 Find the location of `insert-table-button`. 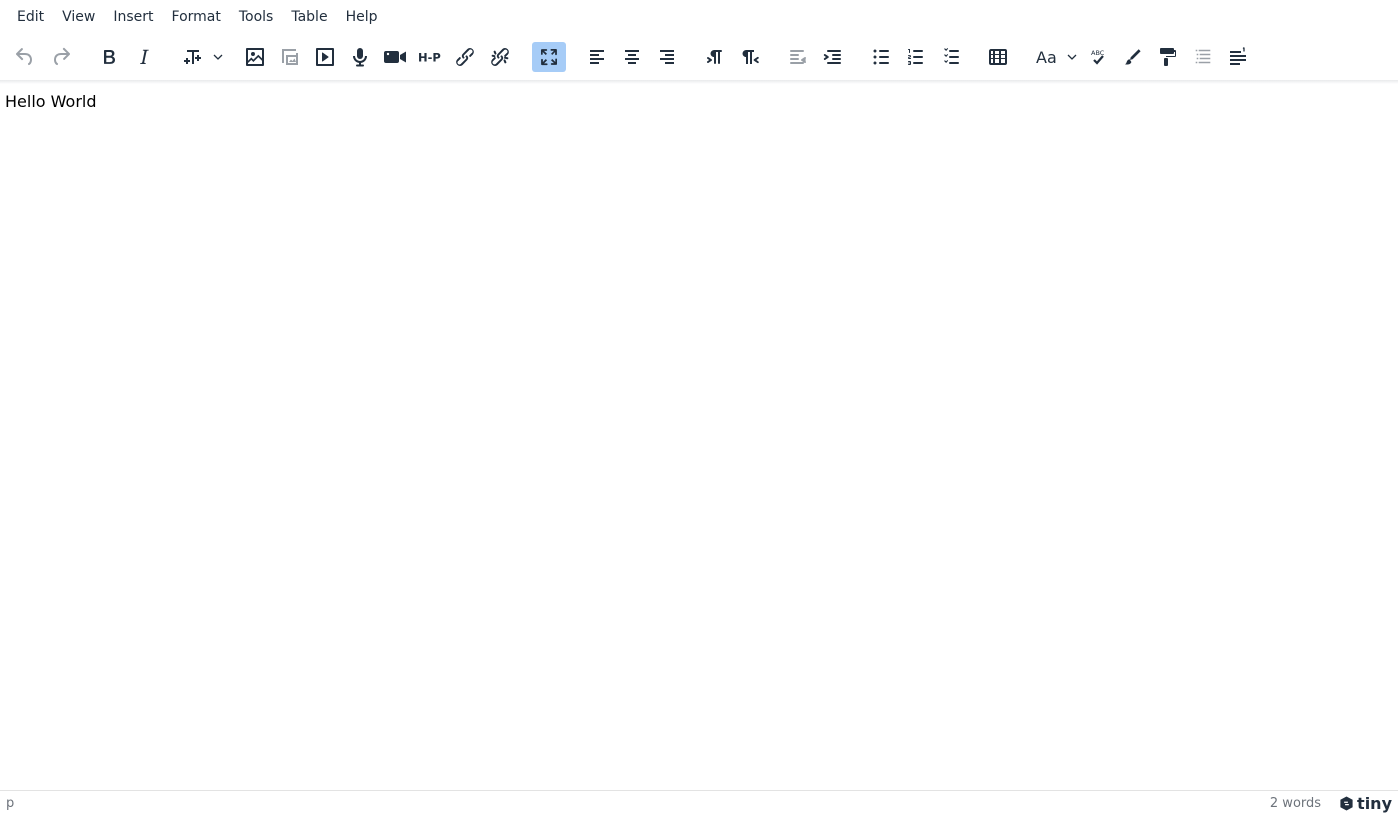

insert-table-button is located at coordinates (998, 57).